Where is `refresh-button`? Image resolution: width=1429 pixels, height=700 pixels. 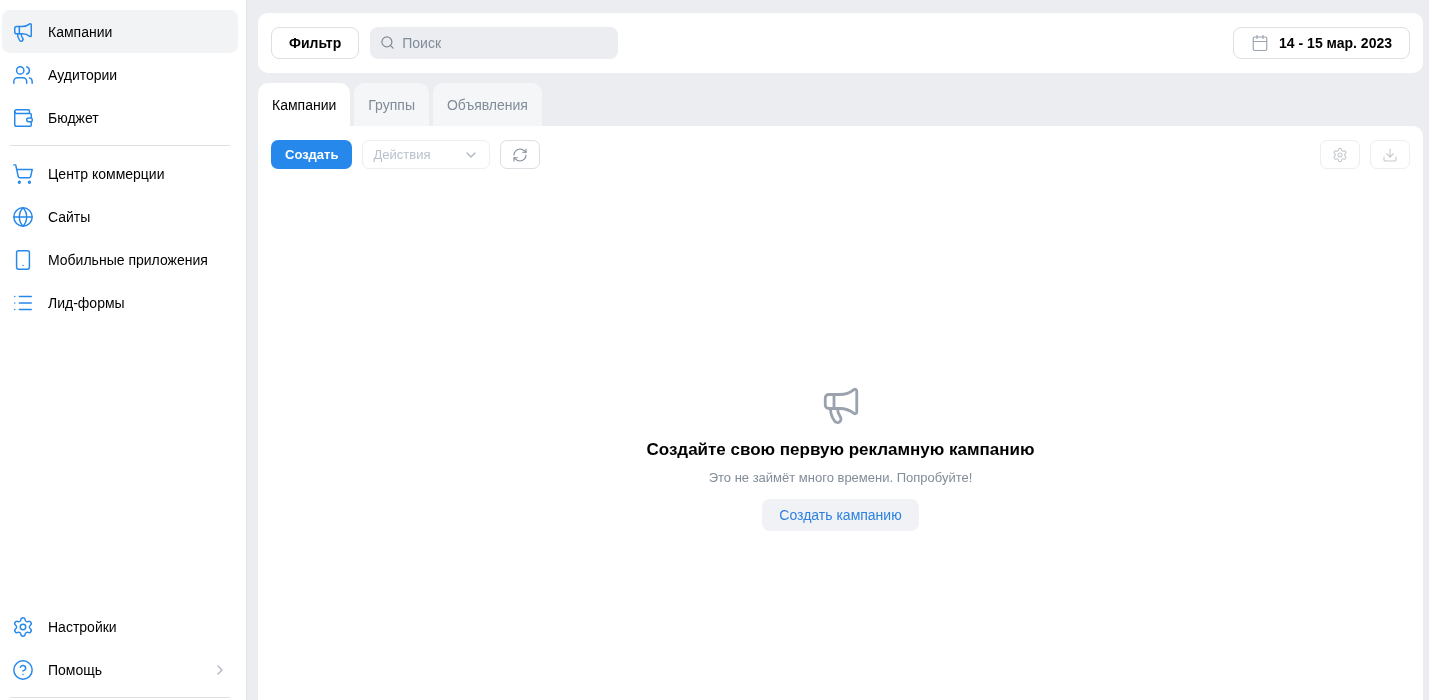
refresh-button is located at coordinates (520, 154).